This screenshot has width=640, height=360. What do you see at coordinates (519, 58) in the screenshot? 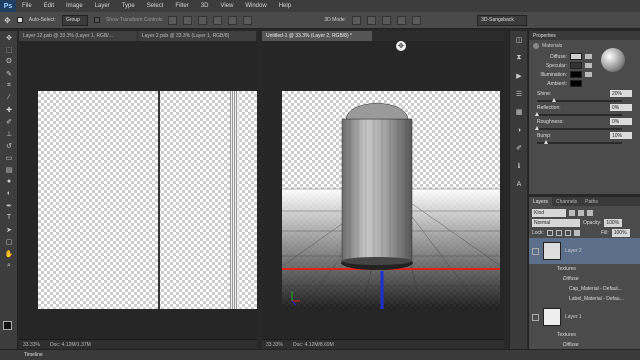
I see `history-panel-icon: ⧗` at bounding box center [519, 58].